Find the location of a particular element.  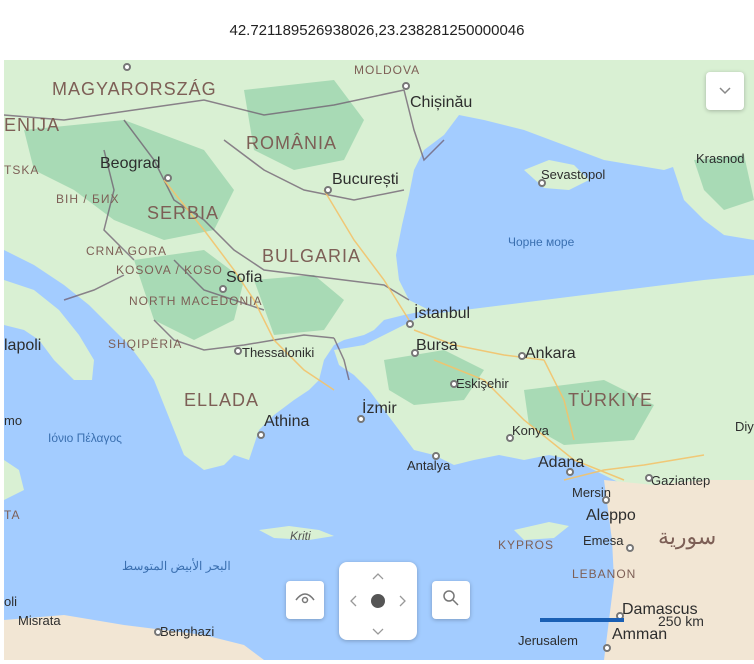

city-dot-aleppo is located at coordinates (606, 500).